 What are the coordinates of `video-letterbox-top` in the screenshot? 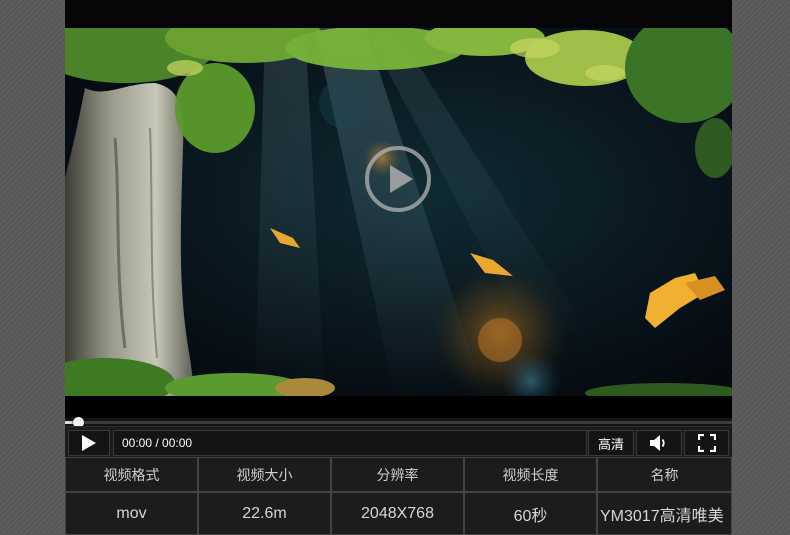 It's located at (398, 14).